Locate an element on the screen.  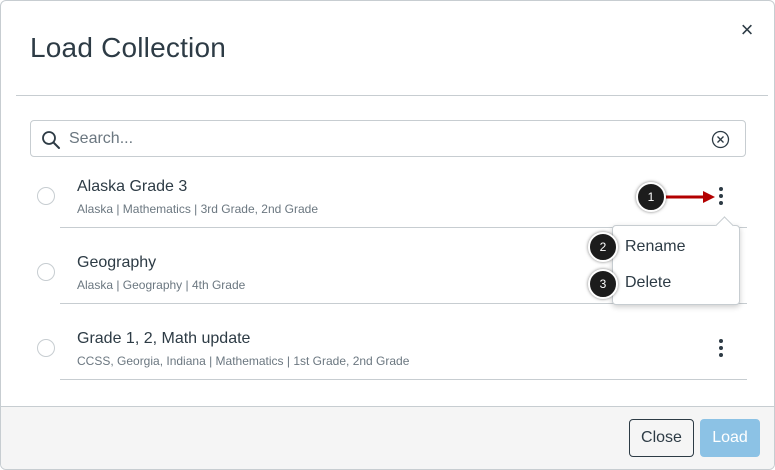
collection-options-menu: Rename Delete is located at coordinates (676, 265).